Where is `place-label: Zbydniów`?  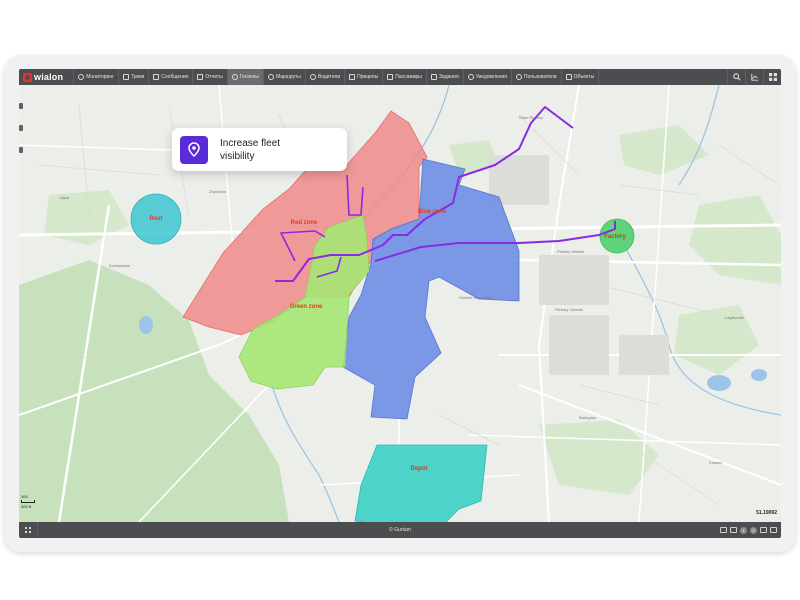 place-label: Zbydniów is located at coordinates (218, 191).